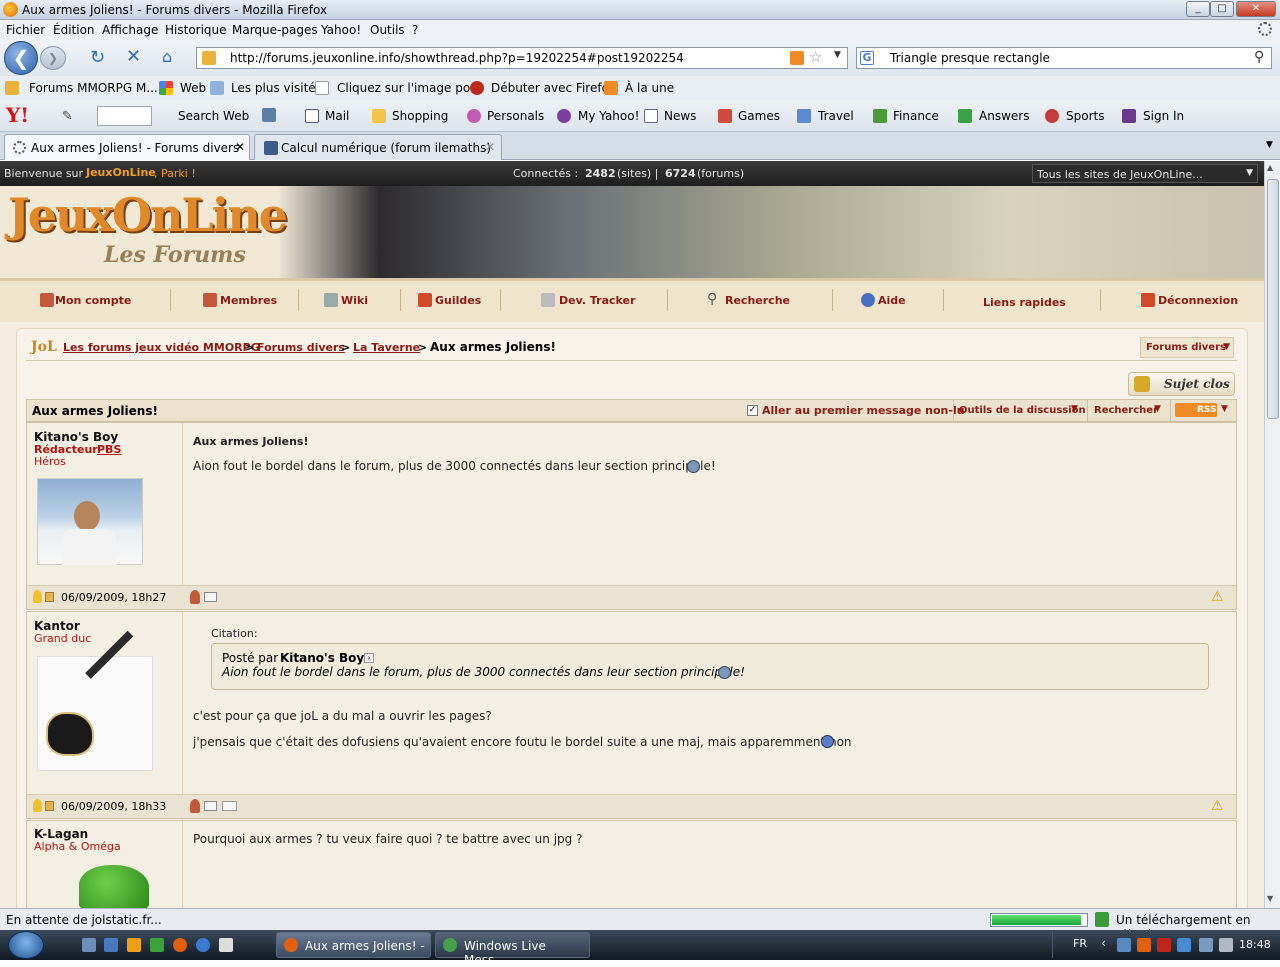  I want to click on all-sites-select: Tous les sites de JeuxOnLine... ▼, so click(1145, 173).